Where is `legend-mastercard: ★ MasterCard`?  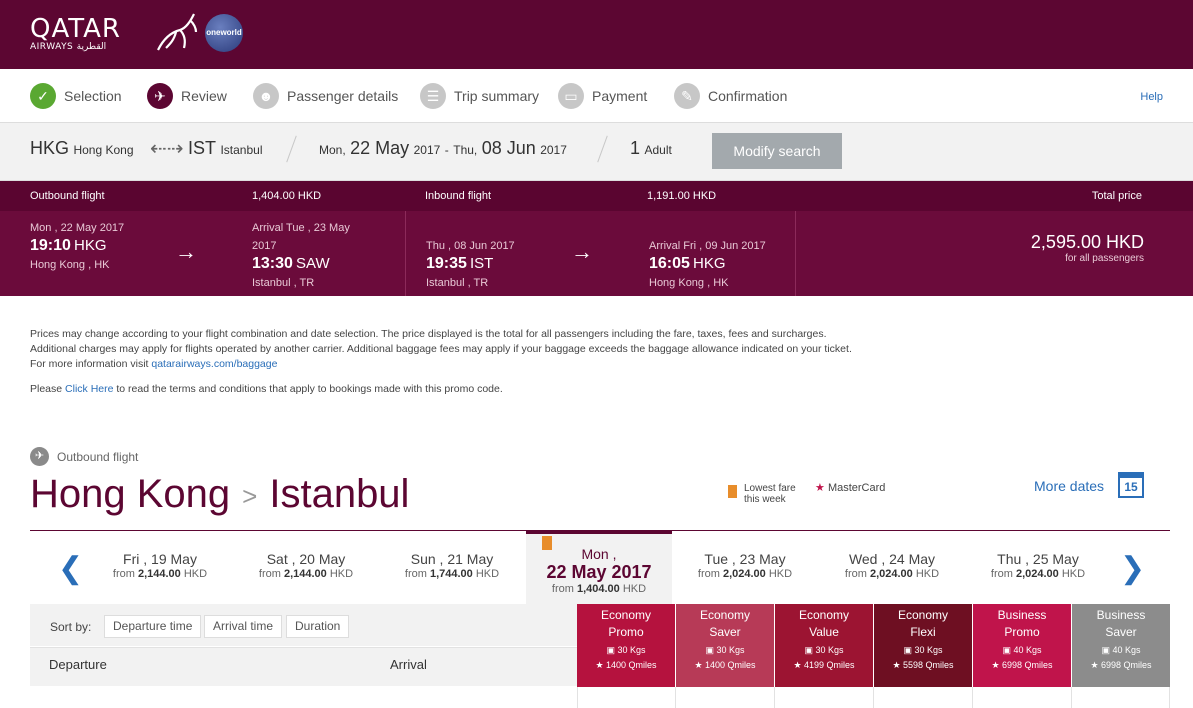 legend-mastercard: ★ MasterCard is located at coordinates (850, 487).